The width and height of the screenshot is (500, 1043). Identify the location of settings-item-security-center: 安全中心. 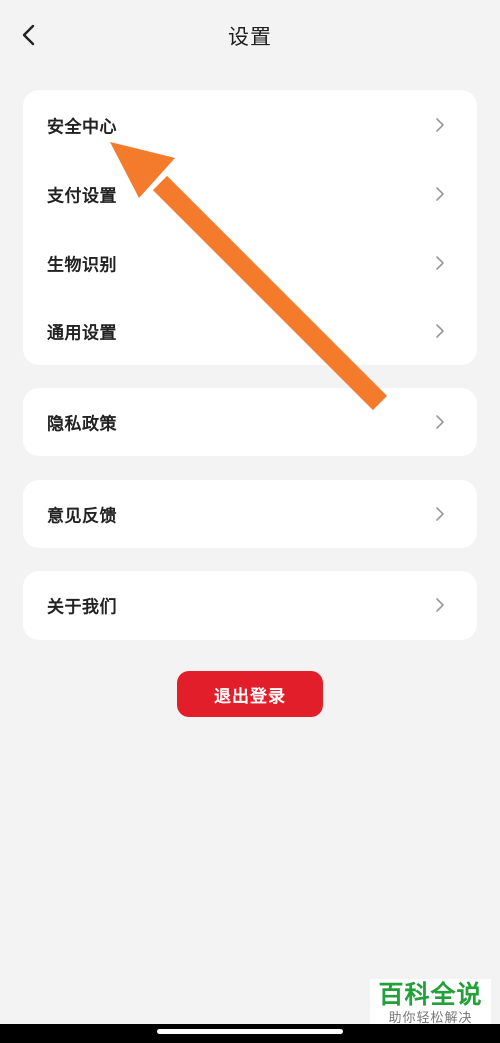
(250, 125).